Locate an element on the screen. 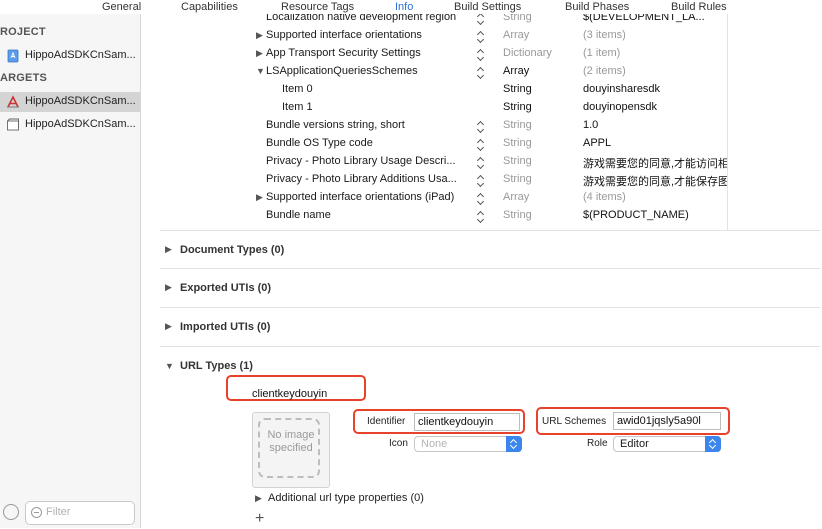  url-type-name: clientkeydouyin is located at coordinates (289, 394).